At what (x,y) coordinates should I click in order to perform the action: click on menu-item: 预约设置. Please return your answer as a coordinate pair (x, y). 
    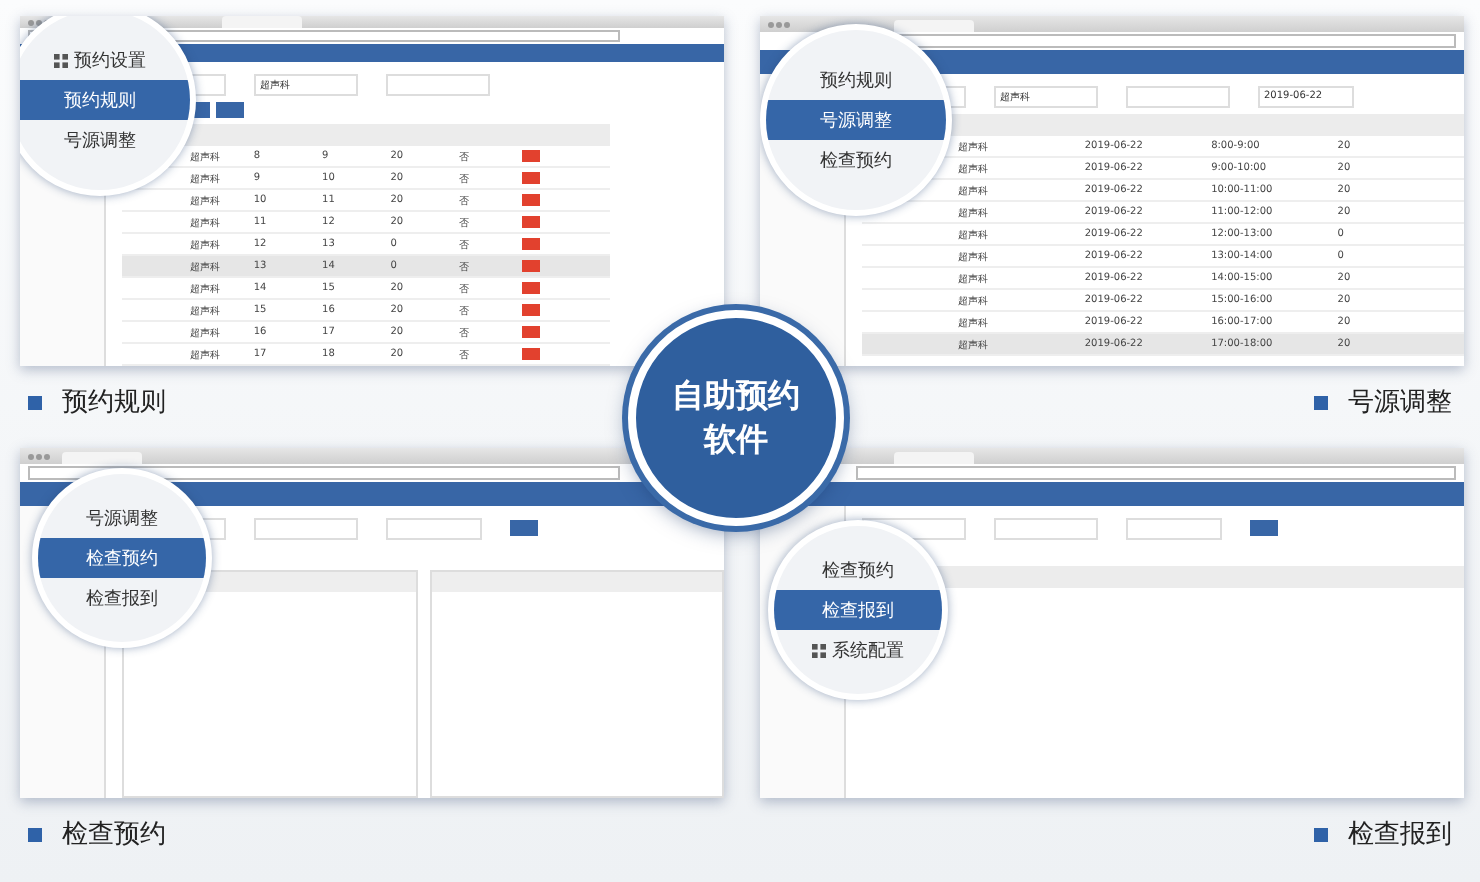
    Looking at the image, I should click on (105, 60).